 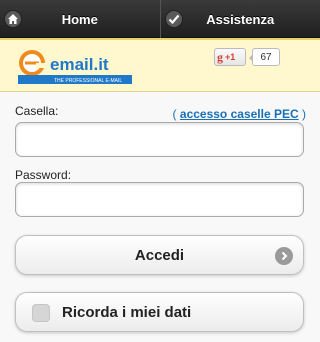 I want to click on home-icon, so click(x=13, y=19).